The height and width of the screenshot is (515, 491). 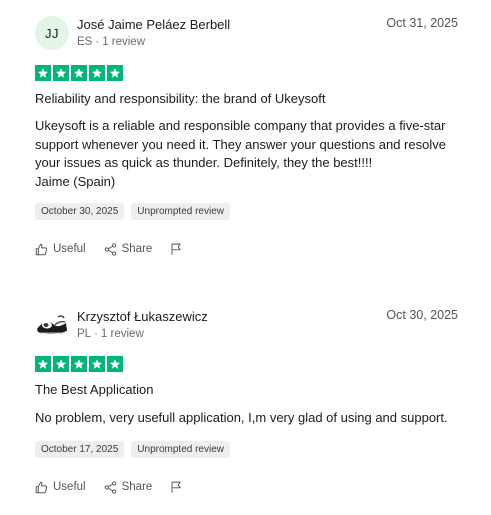 I want to click on reviewer-meta: ES · 1 review, so click(x=111, y=42).